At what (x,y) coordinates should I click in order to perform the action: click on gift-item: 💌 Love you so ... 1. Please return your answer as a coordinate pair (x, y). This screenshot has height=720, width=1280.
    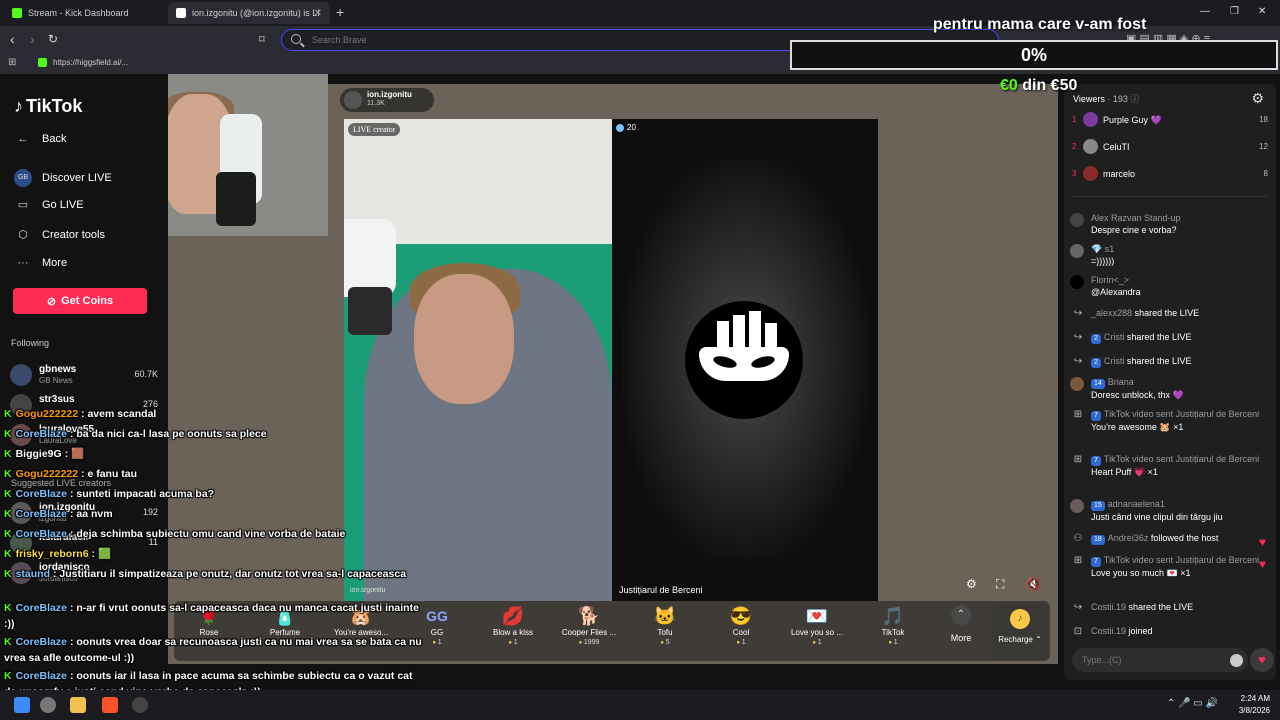
    Looking at the image, I should click on (817, 632).